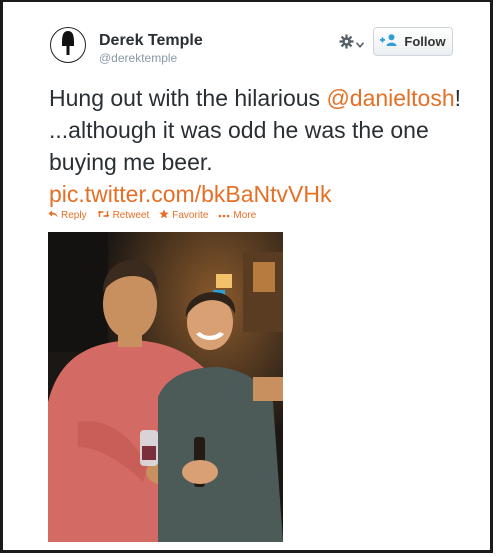  Describe the element at coordinates (245, 215) in the screenshot. I see `more-label: More` at that location.